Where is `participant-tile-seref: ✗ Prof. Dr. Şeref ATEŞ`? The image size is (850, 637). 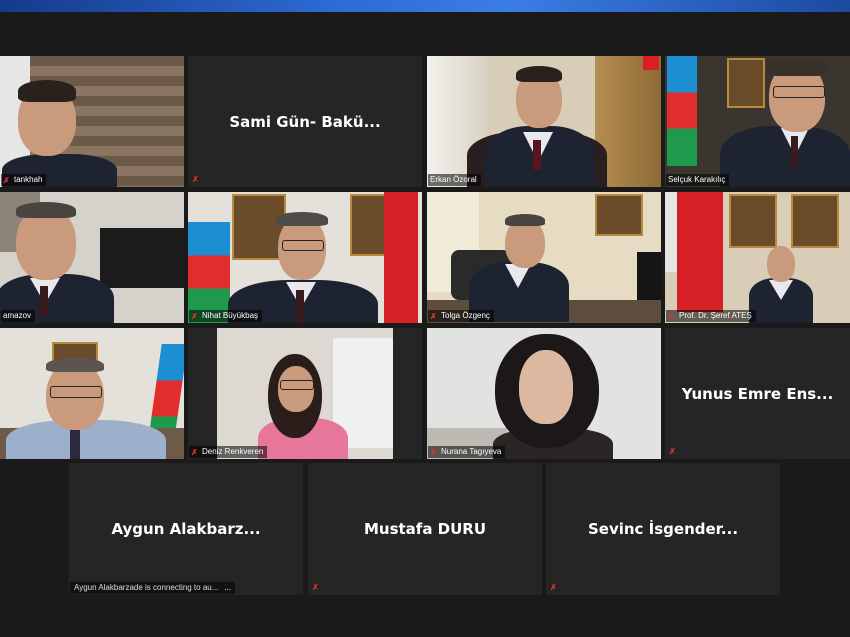
participant-tile-seref: ✗ Prof. Dr. Şeref ATEŞ is located at coordinates (757, 257).